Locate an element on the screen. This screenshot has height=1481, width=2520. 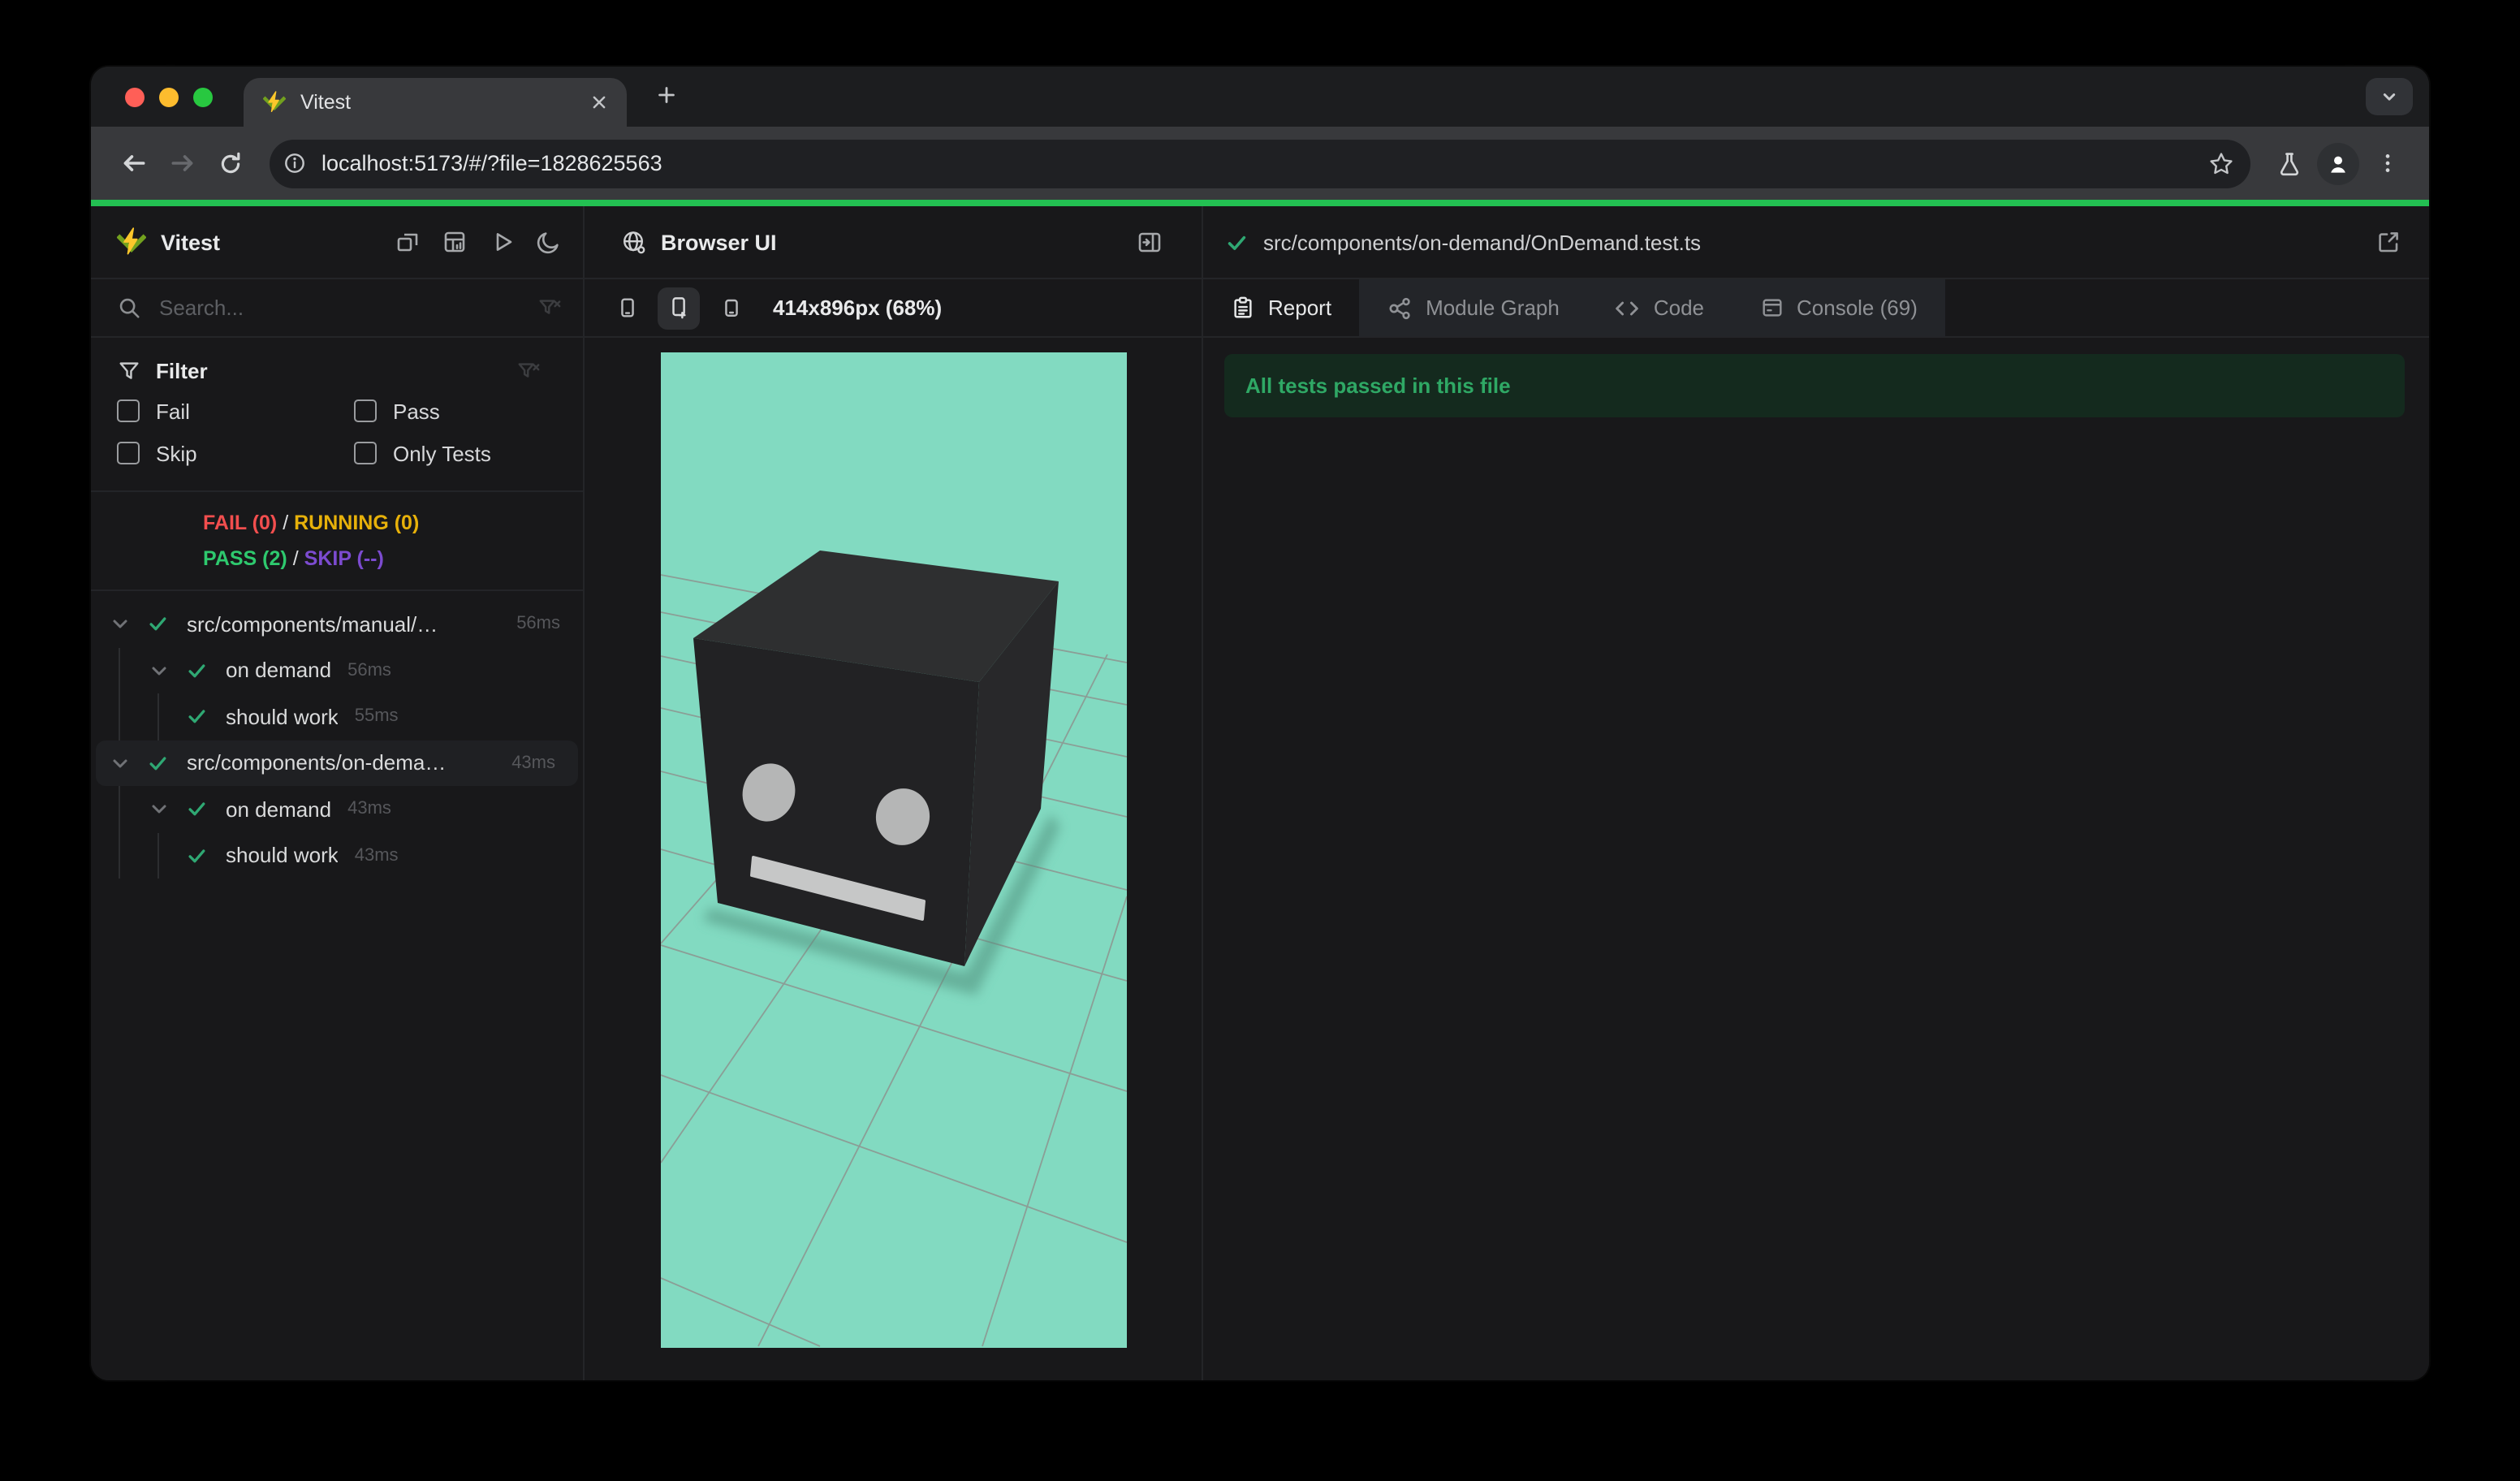
tab-code: Code is located at coordinates (1660, 308).